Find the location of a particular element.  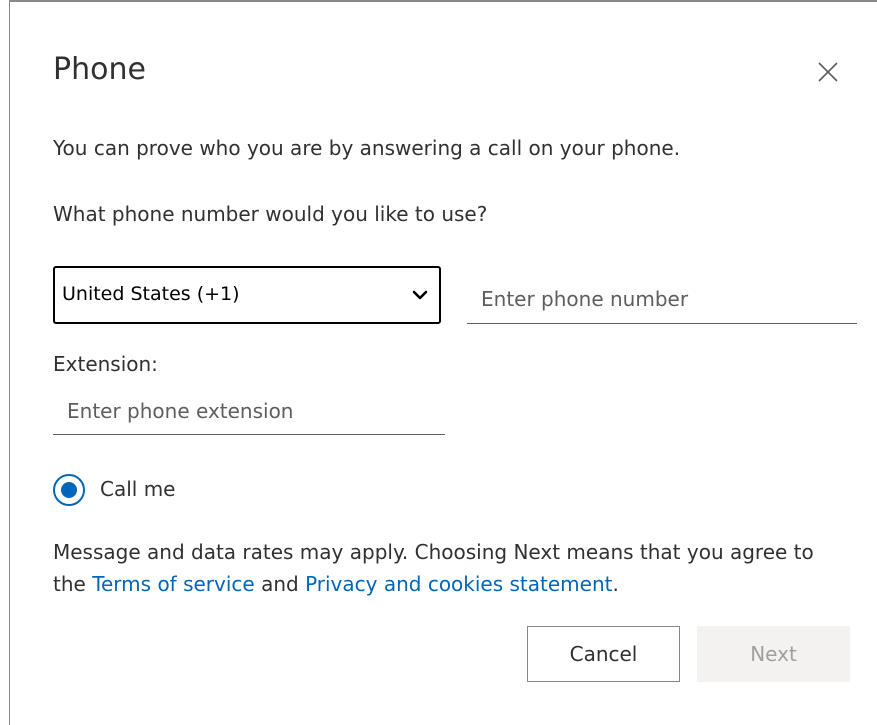

terms-of-service-link: Terms of service is located at coordinates (173, 584).